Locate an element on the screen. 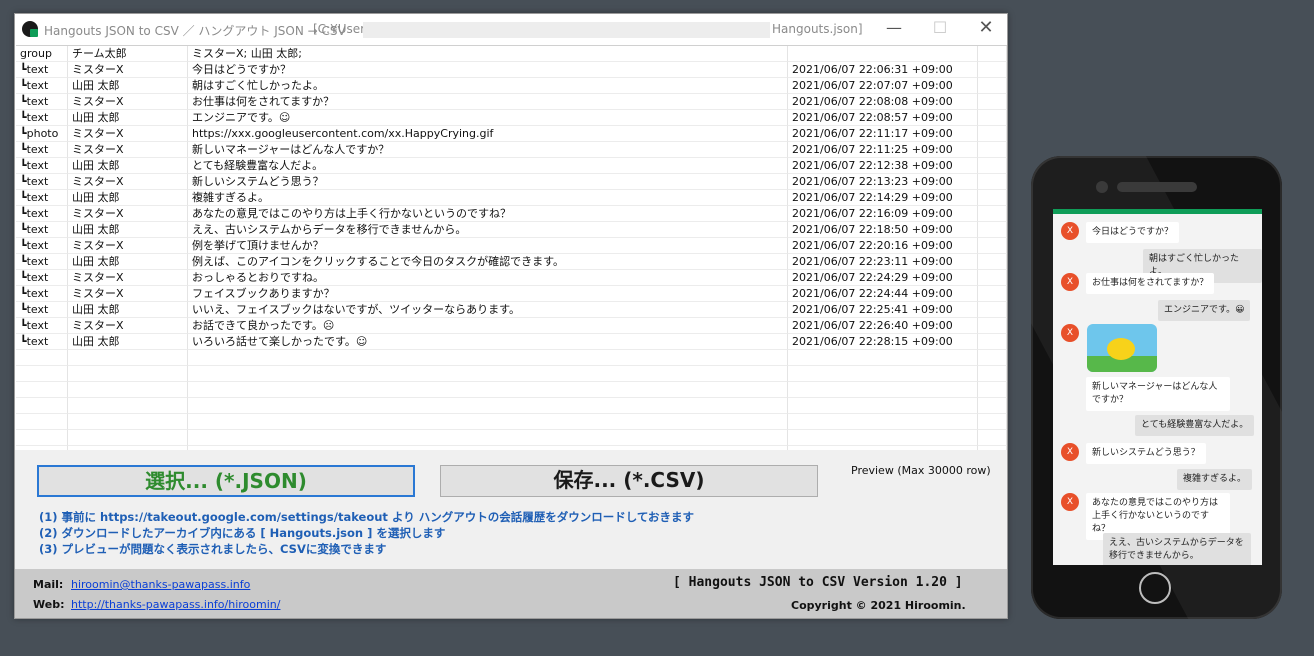 This screenshot has width=1314, height=656. redacted-path is located at coordinates (566, 30).